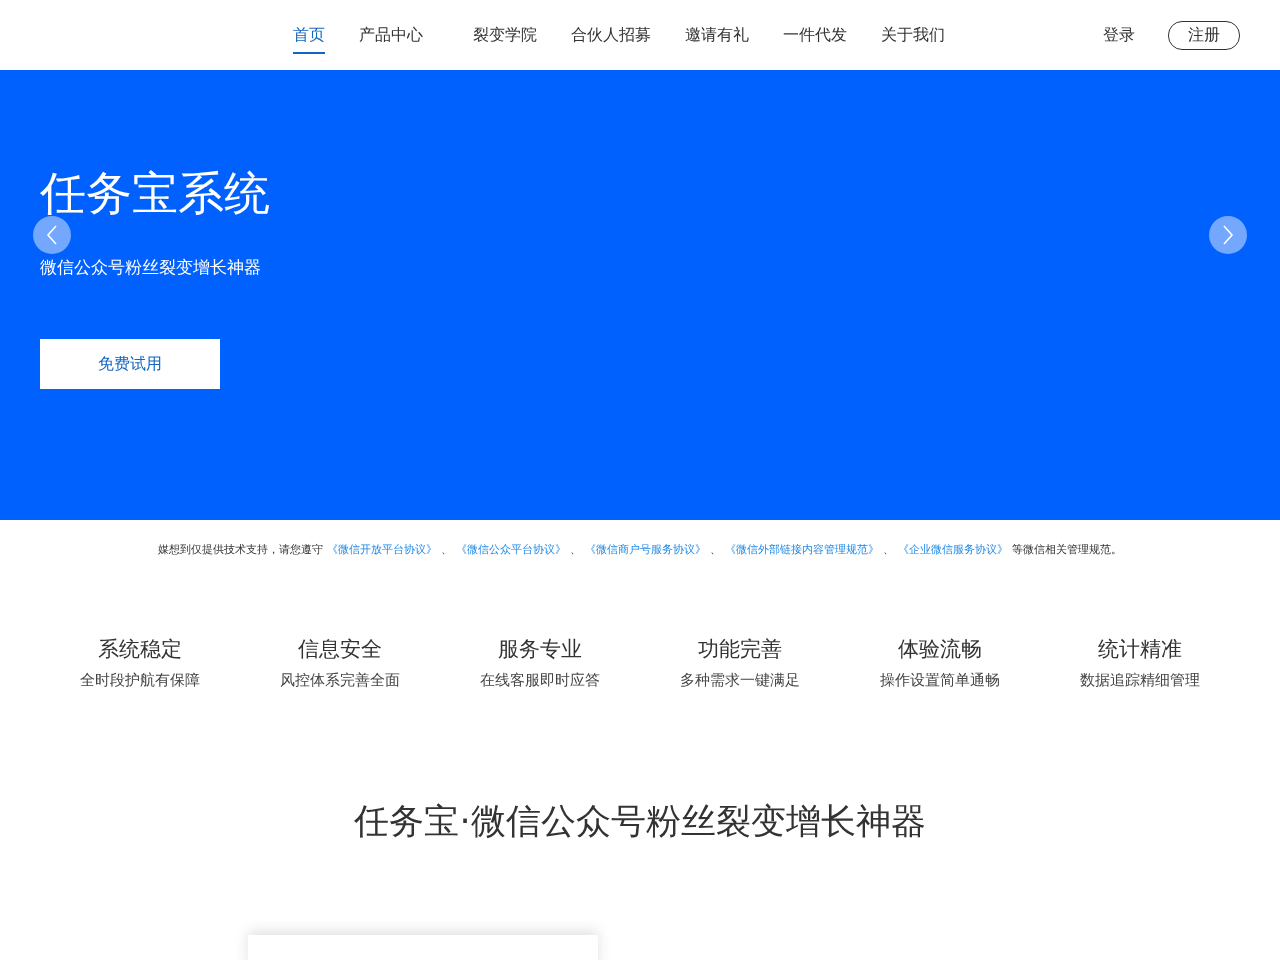  Describe the element at coordinates (340, 680) in the screenshot. I see `feature-description: 风控体系完善全面` at that location.